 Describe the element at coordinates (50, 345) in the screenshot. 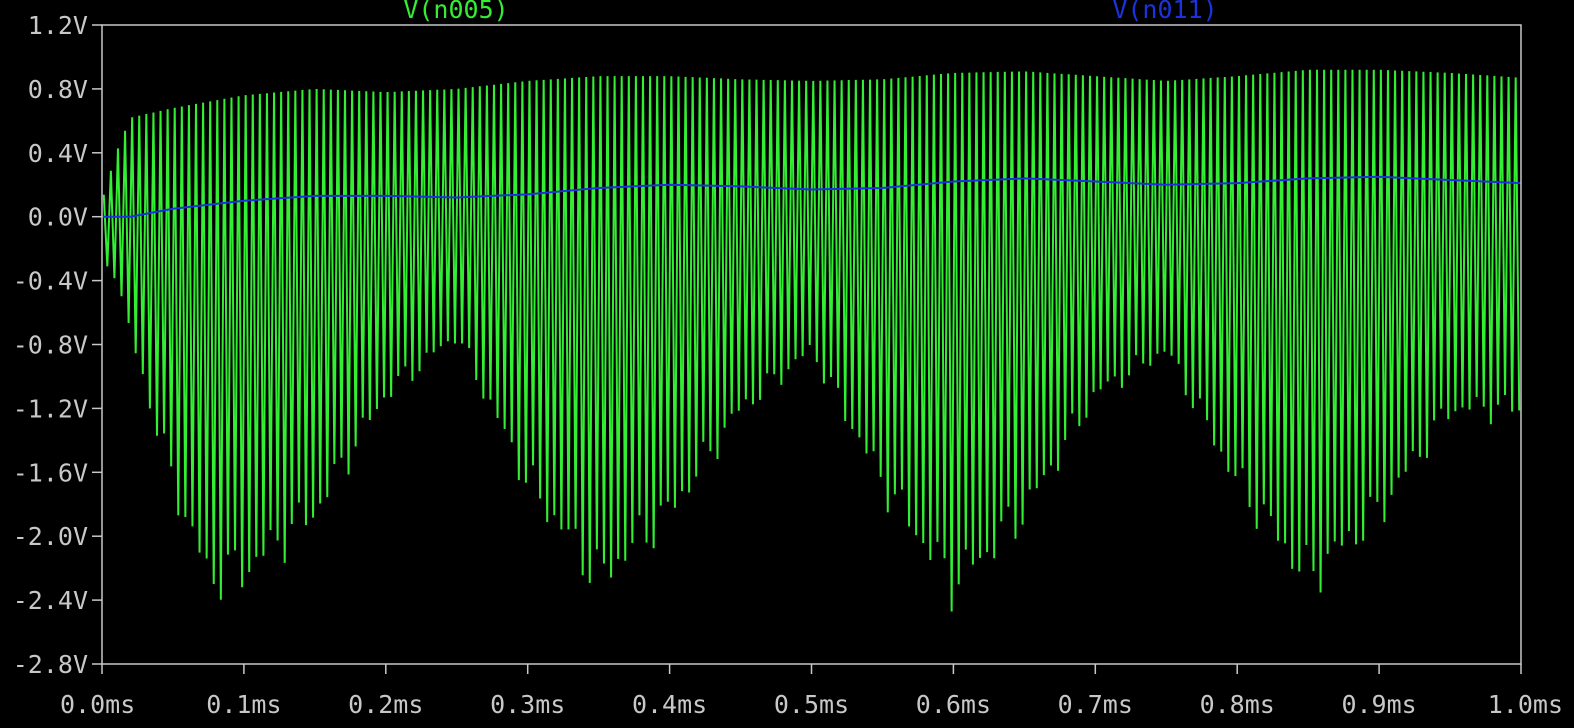

I see `y-tick-label: -0.8V` at that location.